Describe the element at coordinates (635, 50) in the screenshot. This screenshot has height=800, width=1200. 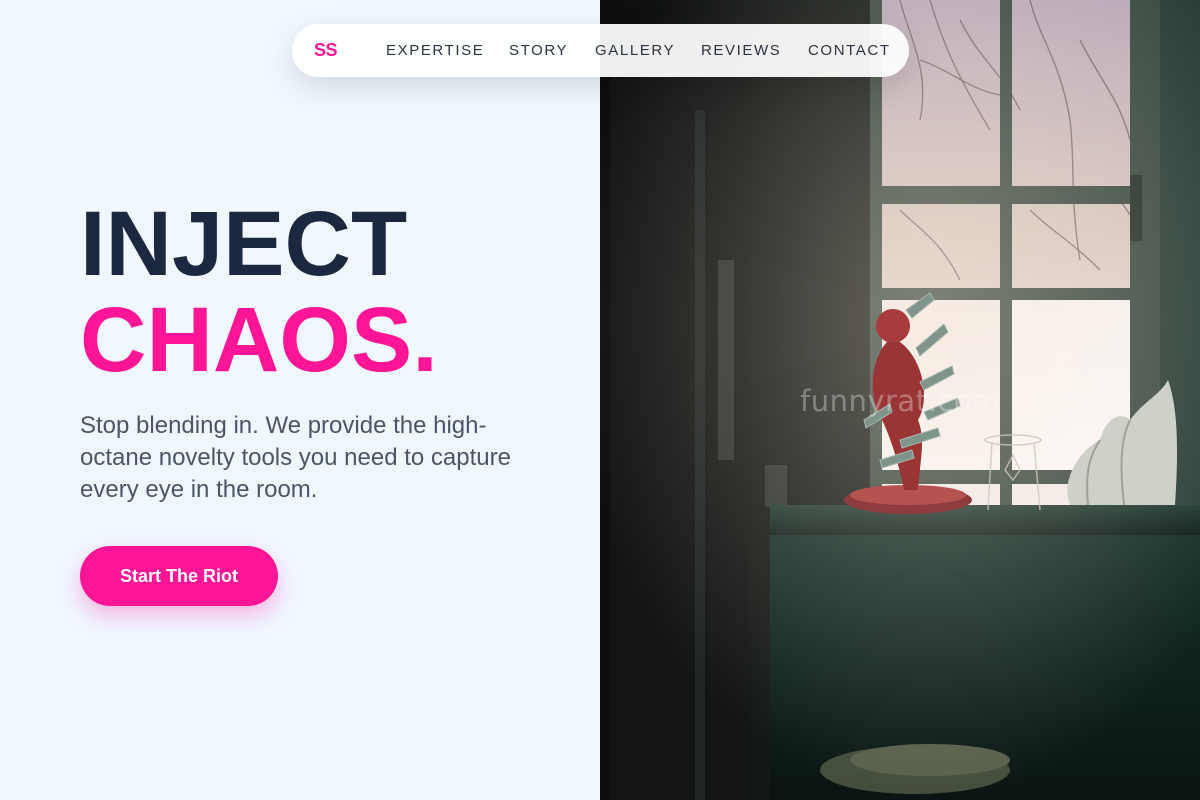
I see `nav-item-gallery: GALLERY` at that location.